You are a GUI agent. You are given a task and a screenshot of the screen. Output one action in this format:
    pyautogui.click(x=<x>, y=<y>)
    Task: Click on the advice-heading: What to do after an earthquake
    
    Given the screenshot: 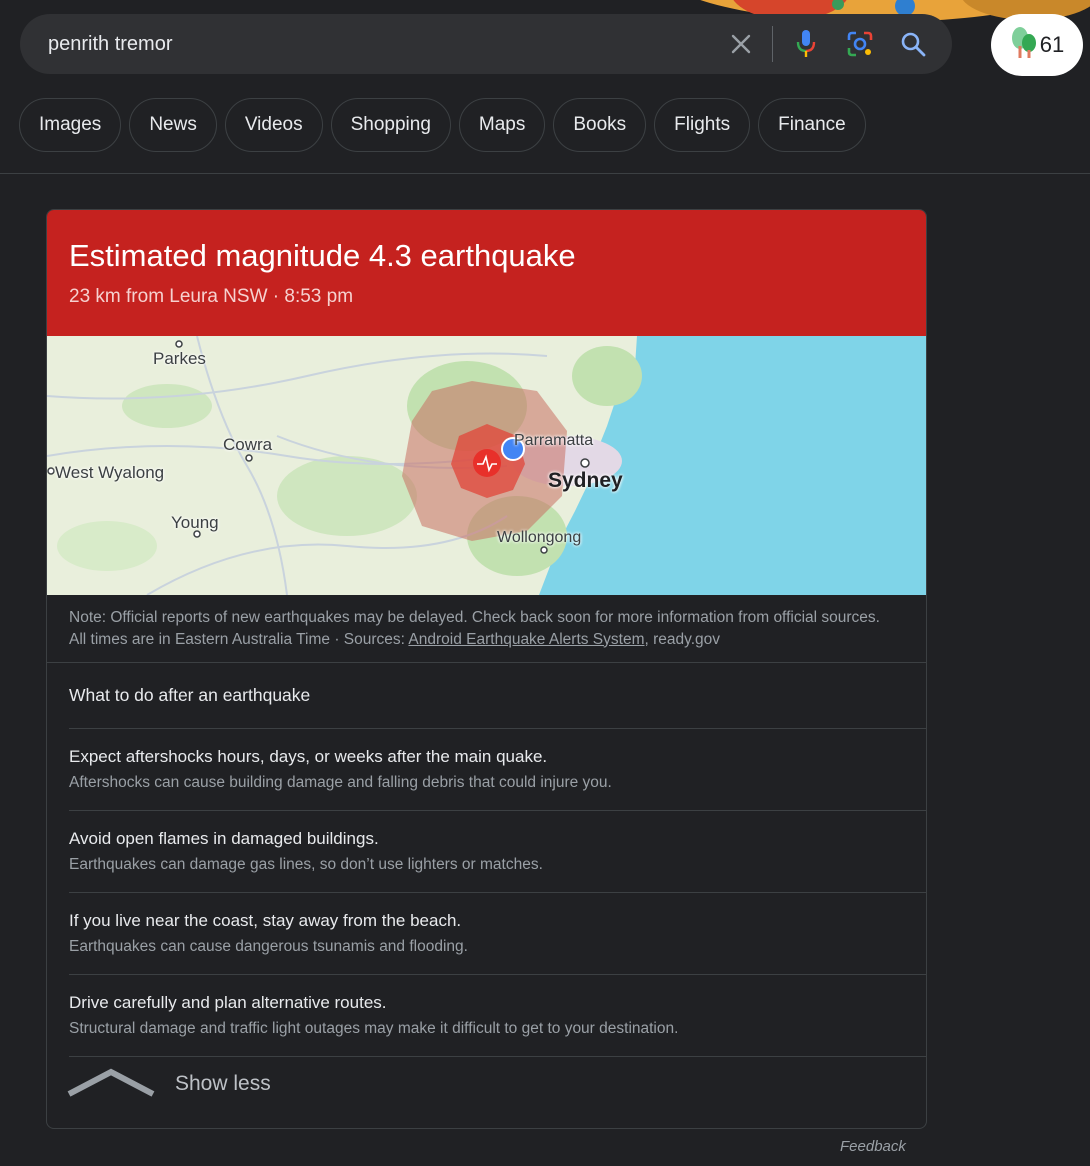 What is the action you would take?
    pyautogui.click(x=497, y=696)
    